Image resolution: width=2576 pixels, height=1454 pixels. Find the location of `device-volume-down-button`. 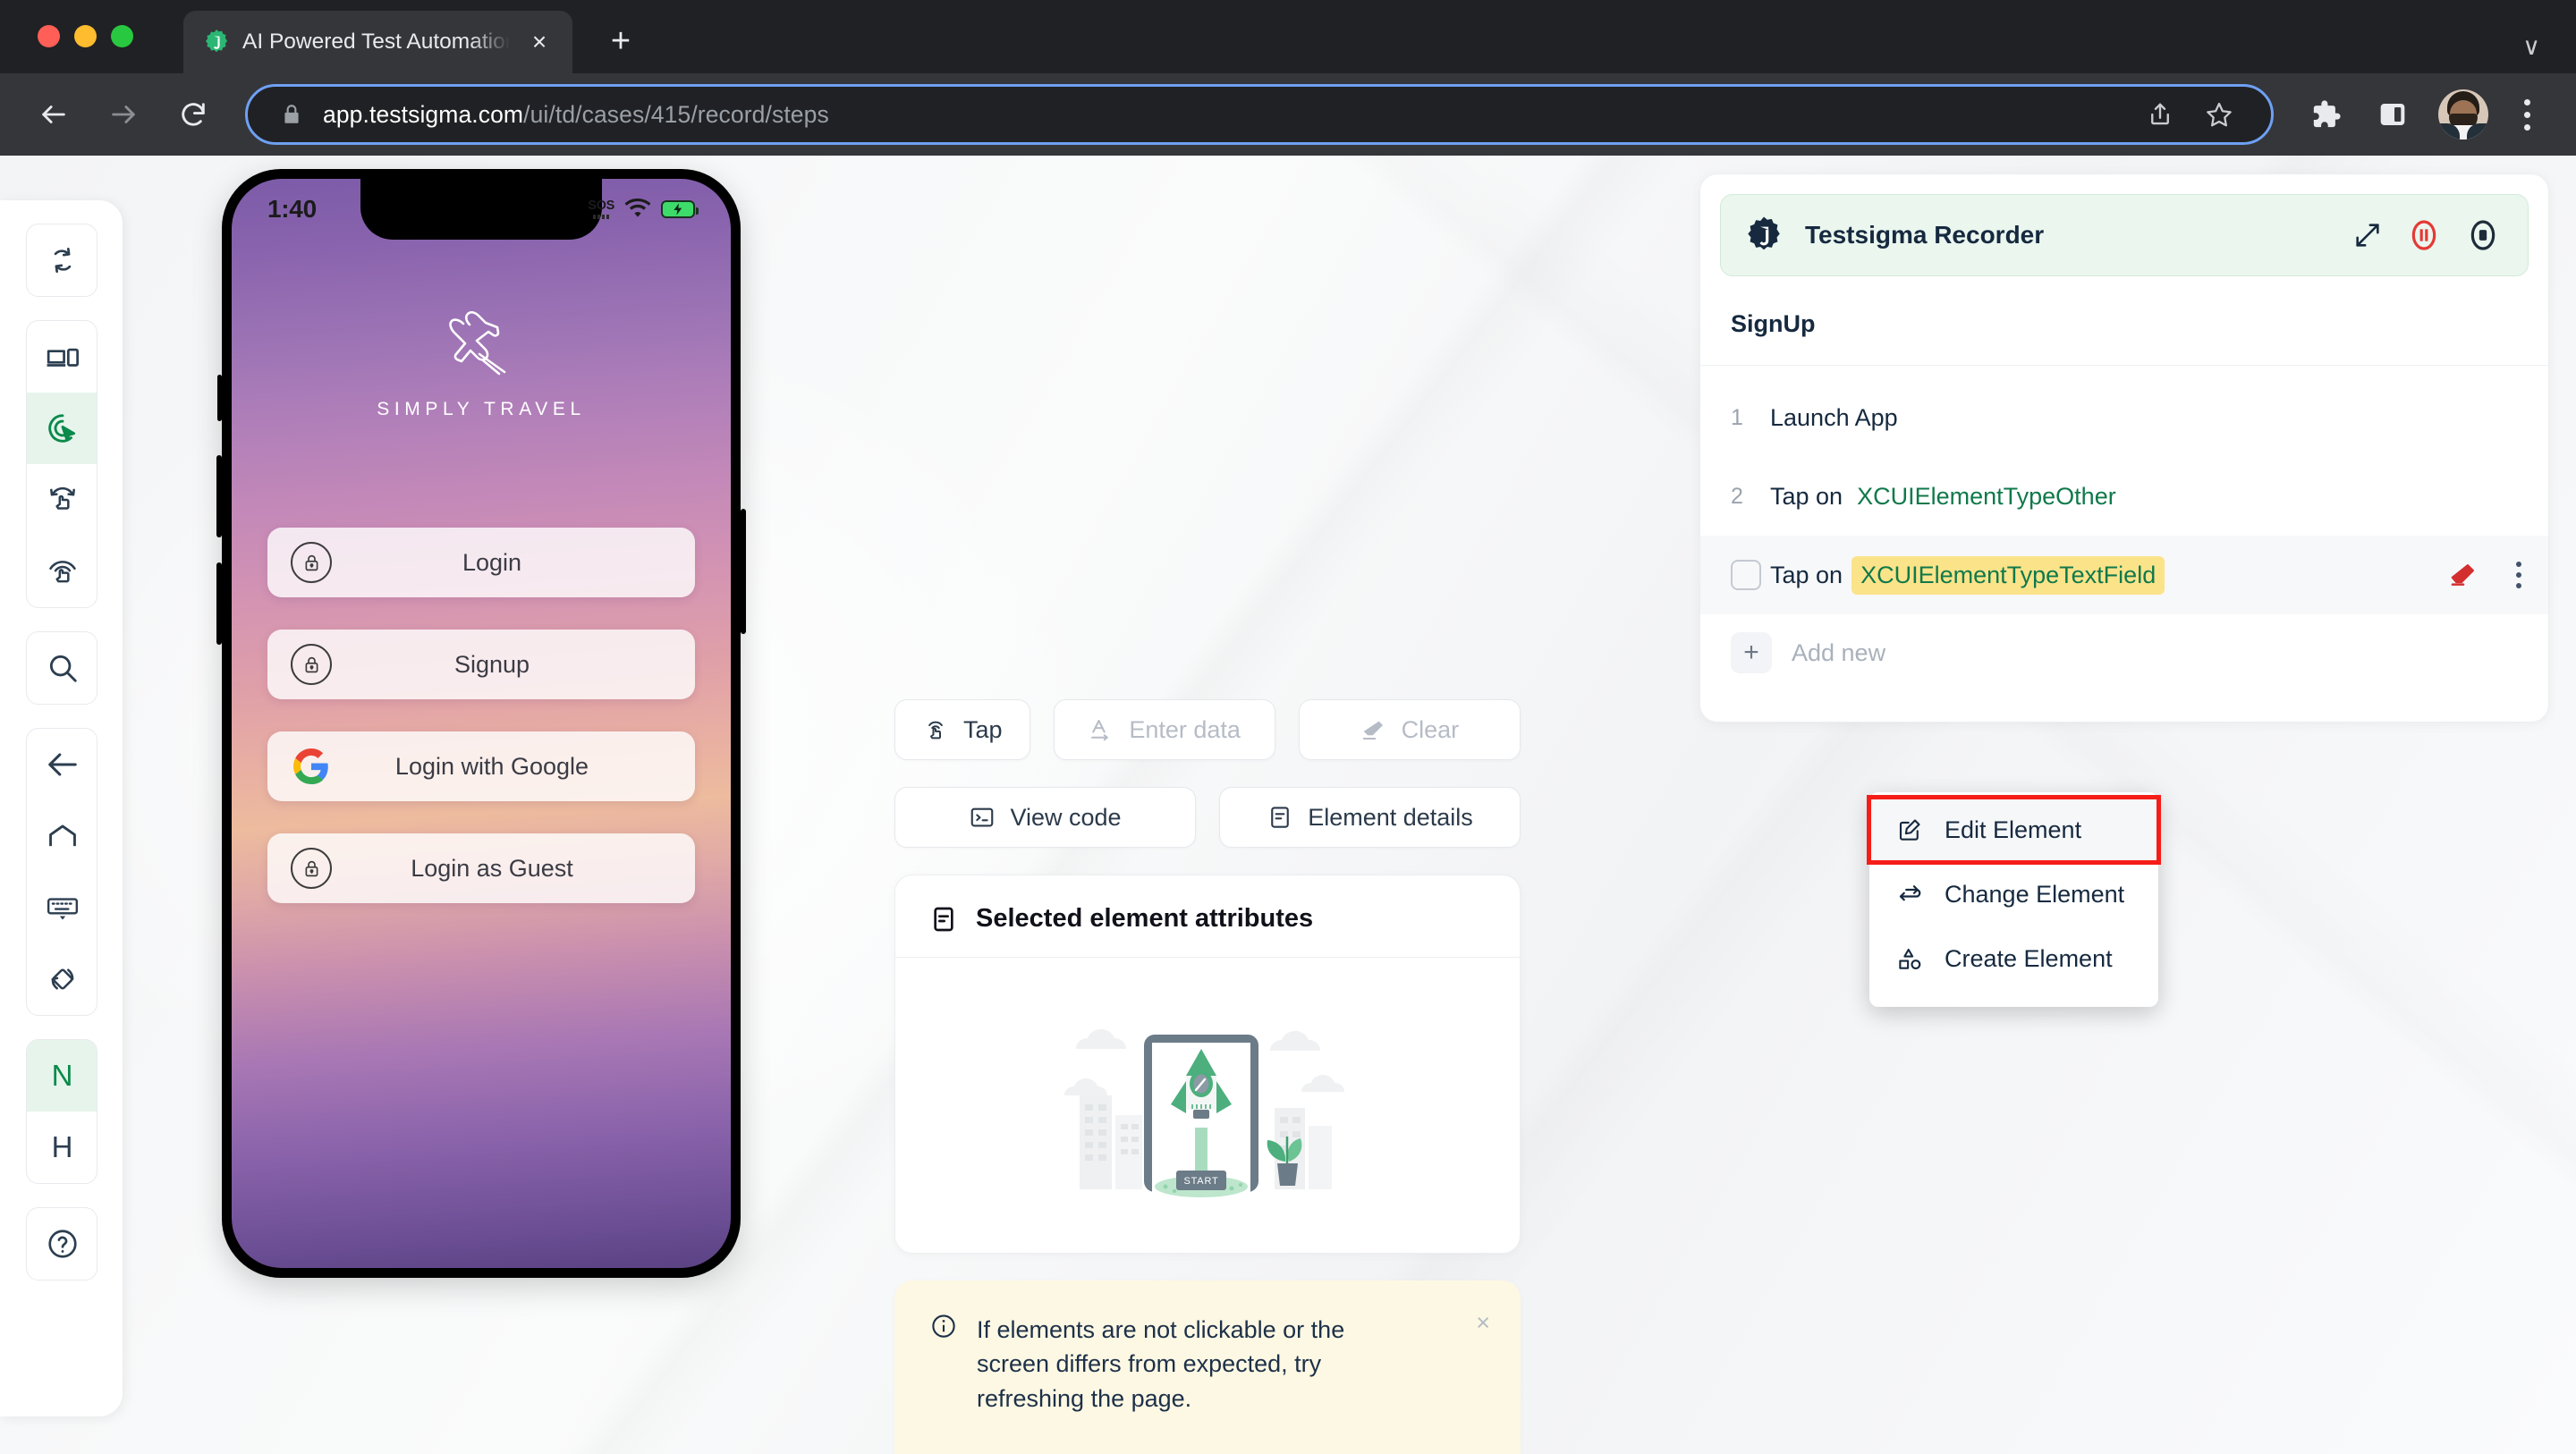

device-volume-down-button is located at coordinates (219, 603).